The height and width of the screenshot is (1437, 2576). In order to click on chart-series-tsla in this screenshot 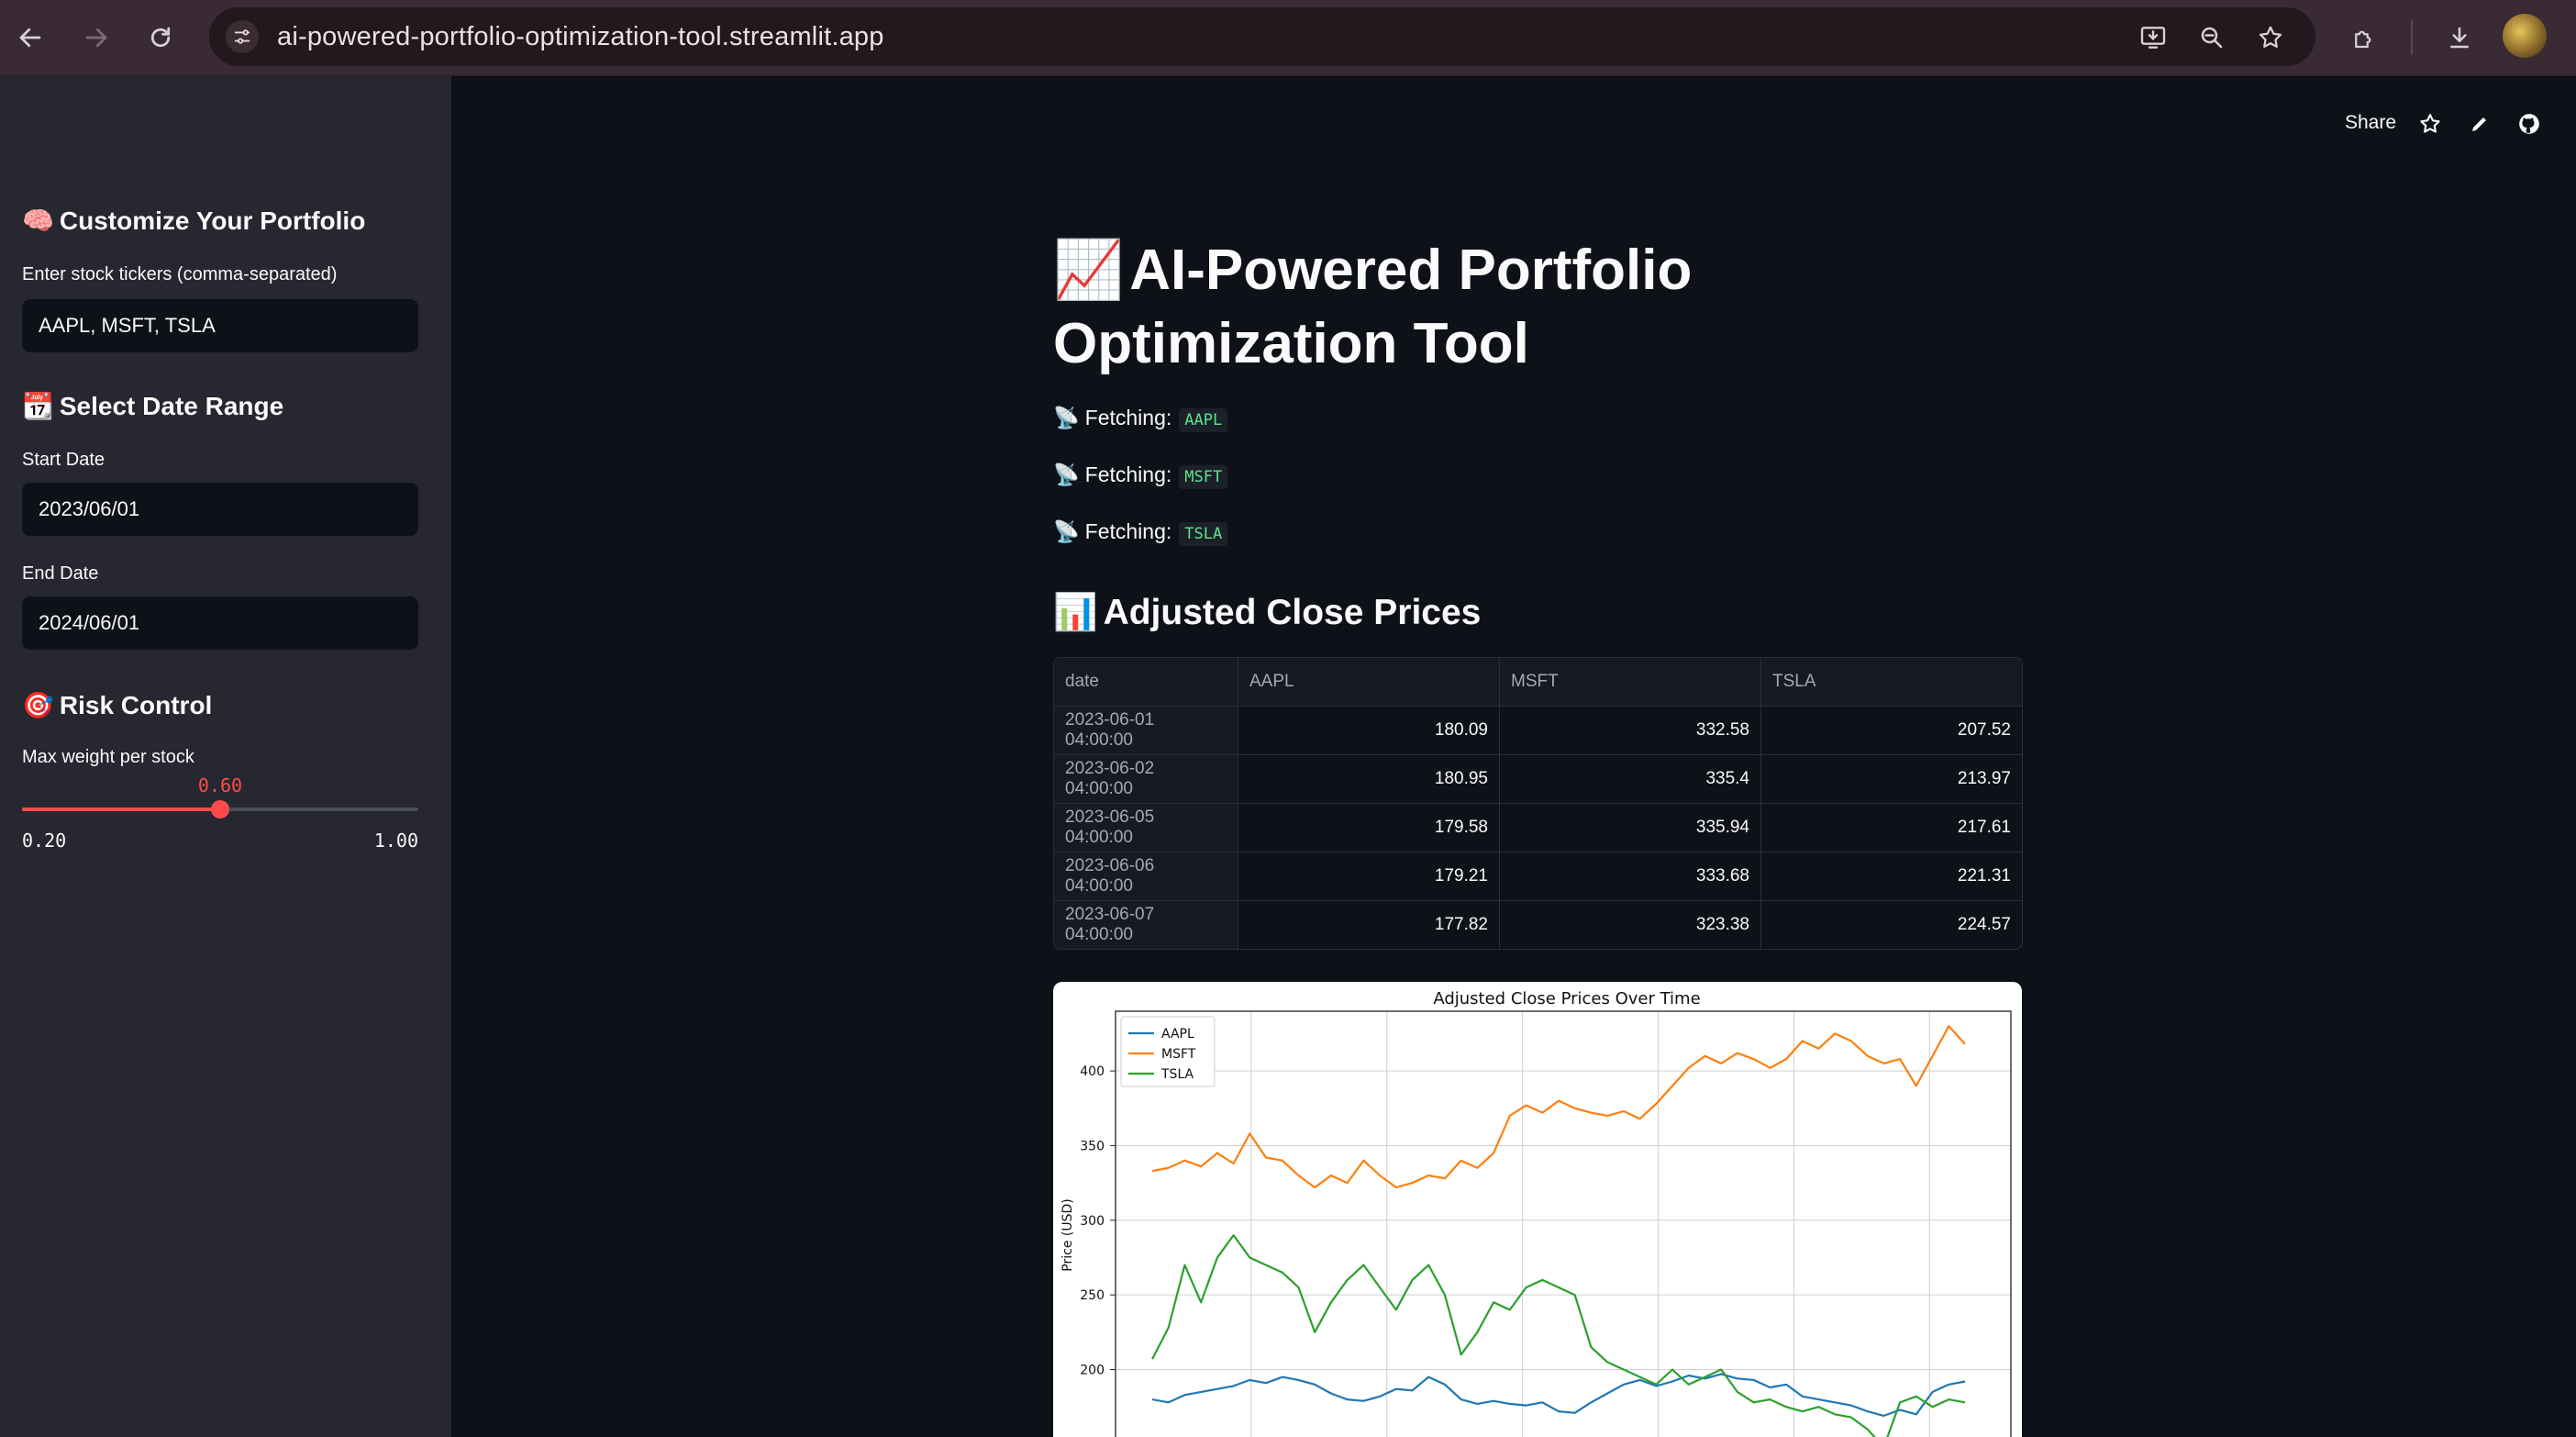, I will do `click(1558, 1335)`.